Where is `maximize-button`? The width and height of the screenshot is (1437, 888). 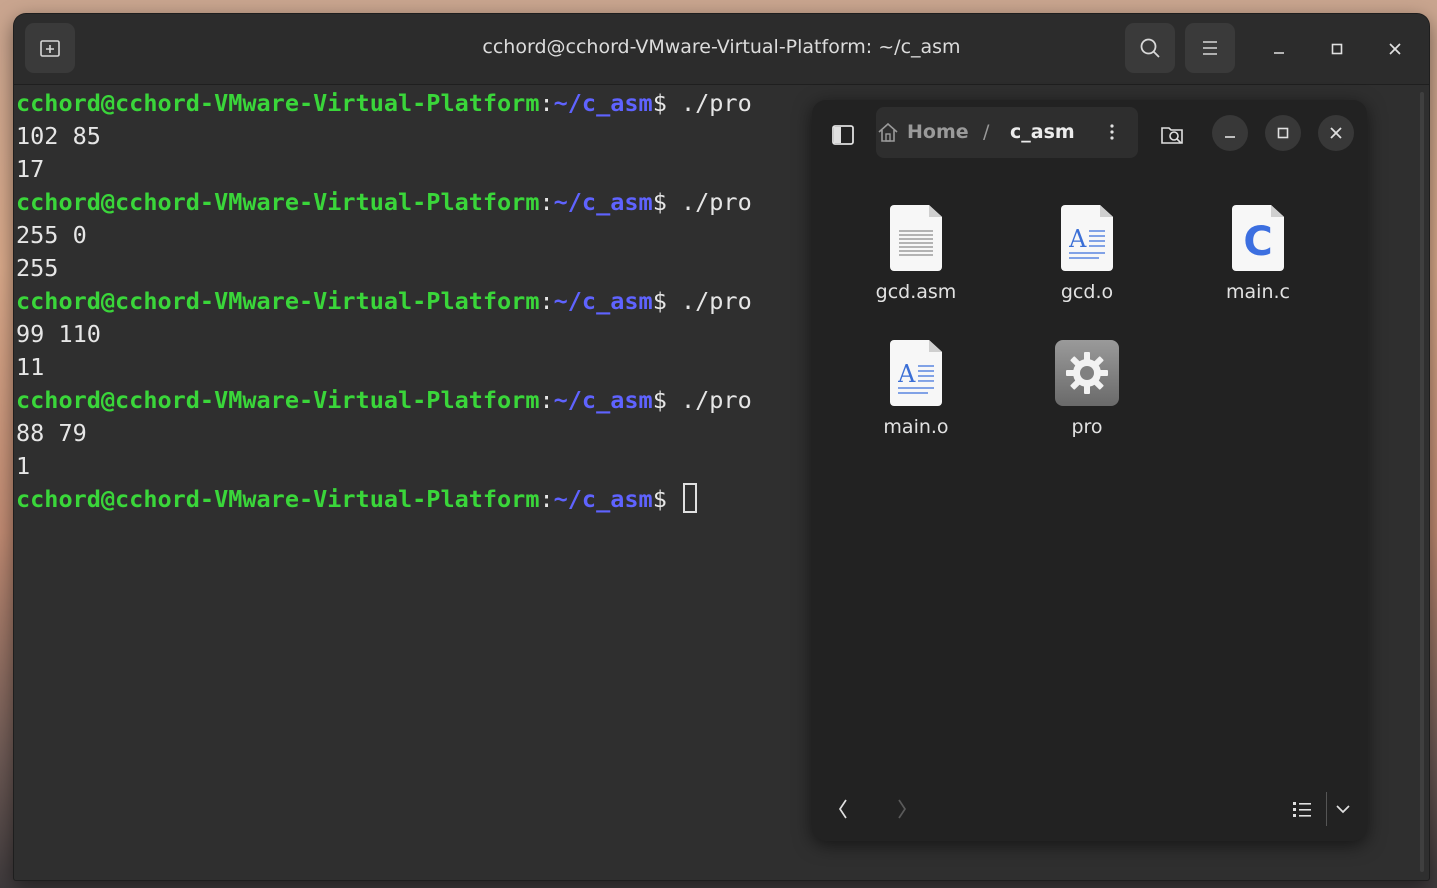
maximize-button is located at coordinates (1337, 49).